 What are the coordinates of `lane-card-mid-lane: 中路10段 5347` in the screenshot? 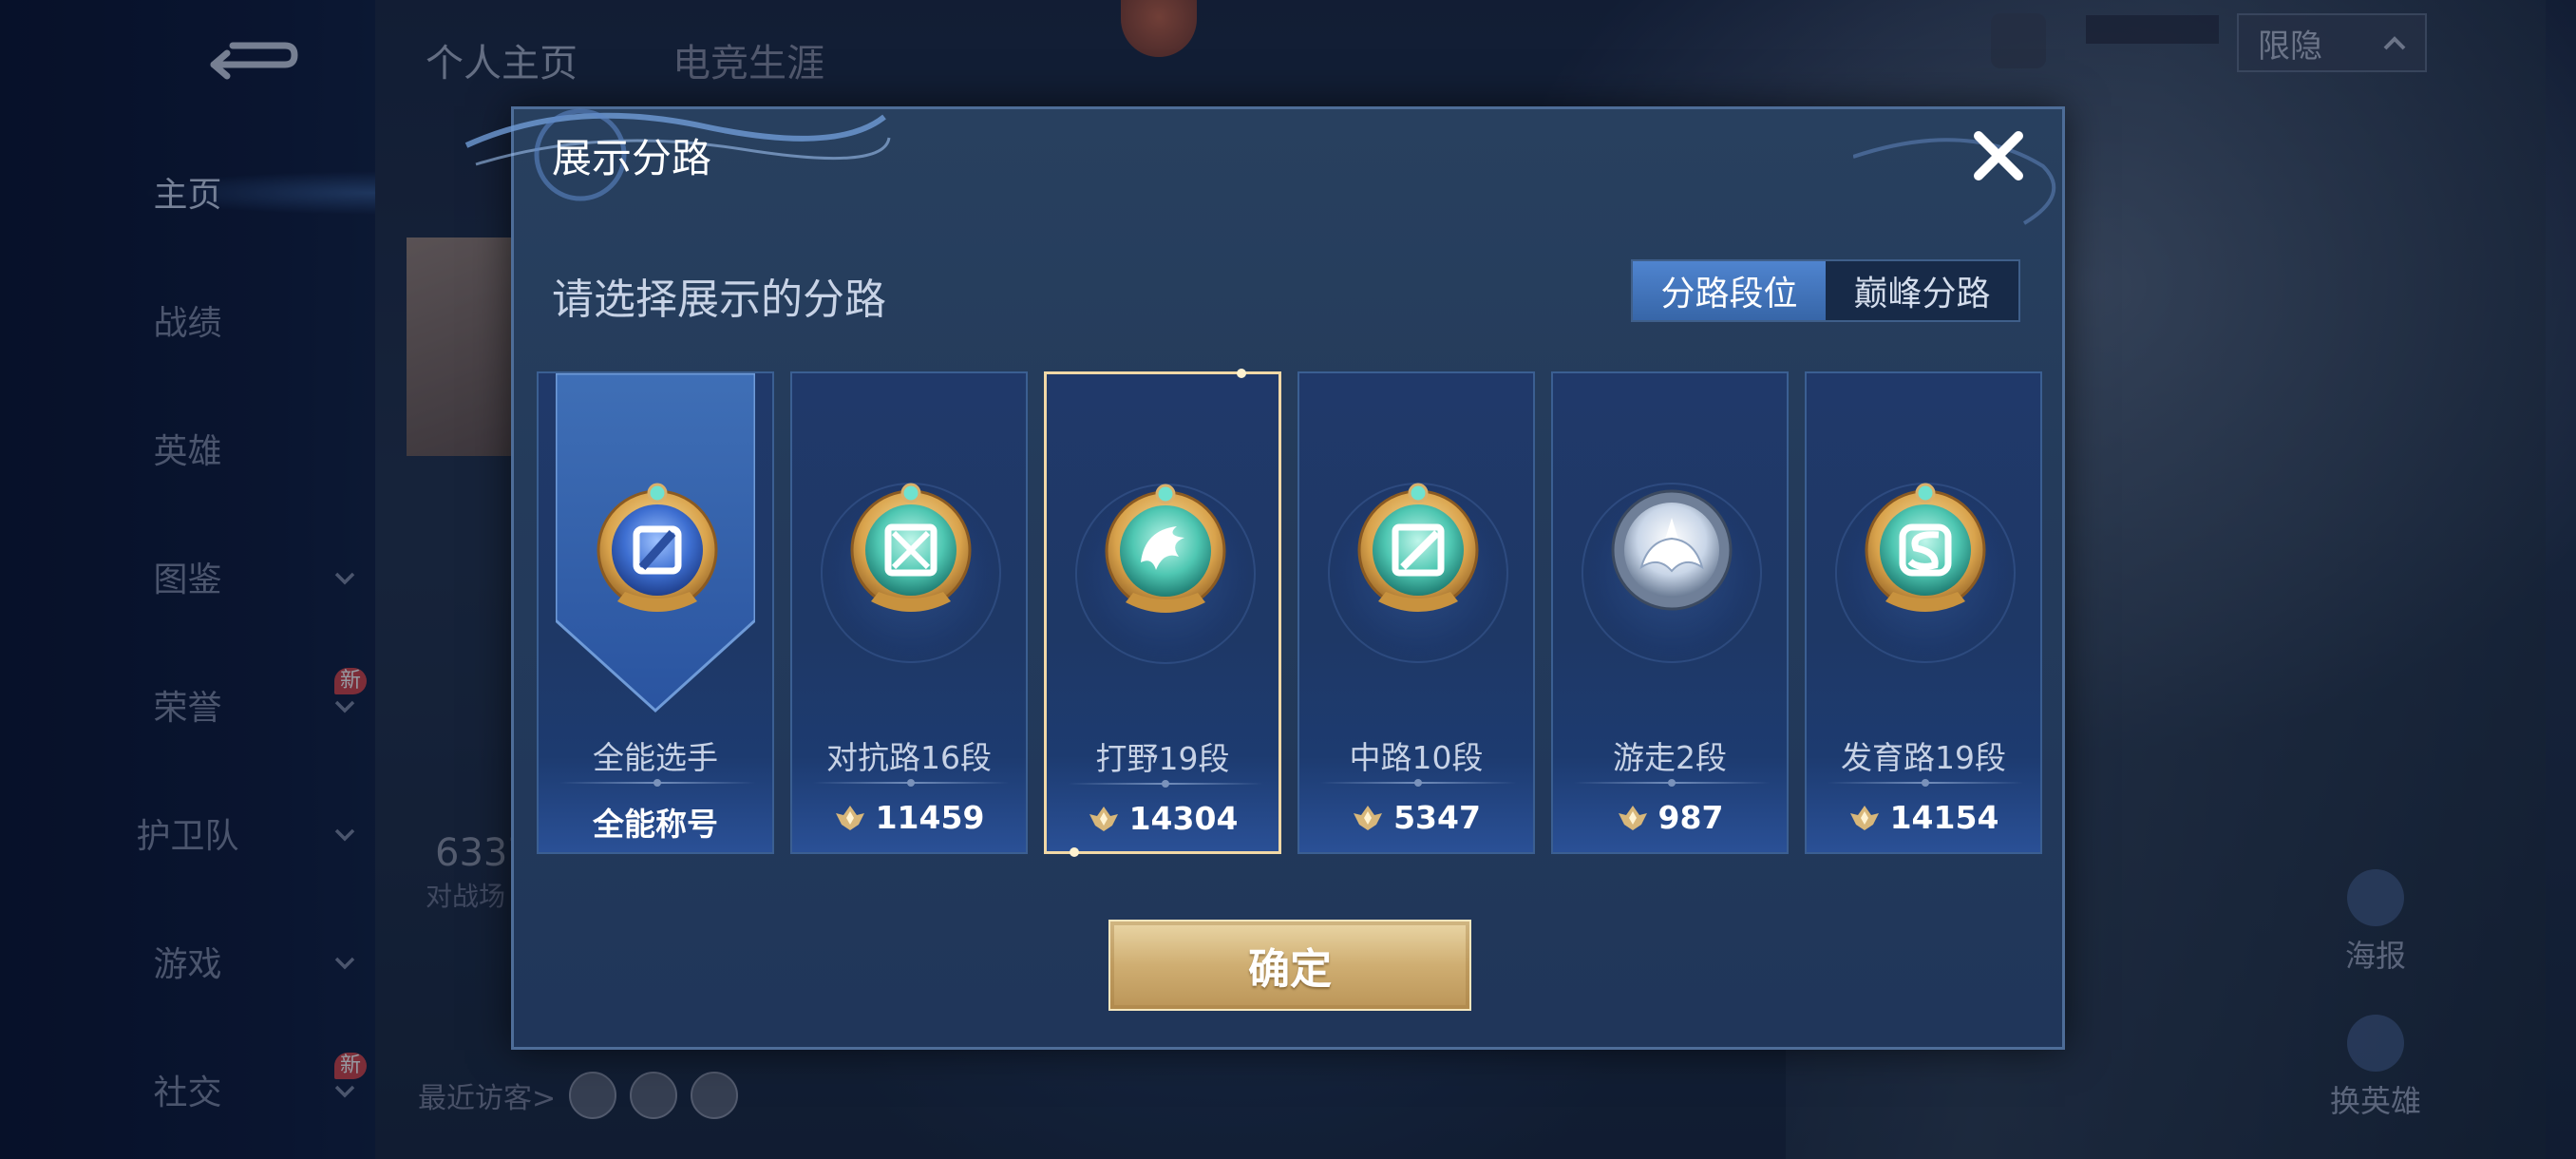 It's located at (1416, 612).